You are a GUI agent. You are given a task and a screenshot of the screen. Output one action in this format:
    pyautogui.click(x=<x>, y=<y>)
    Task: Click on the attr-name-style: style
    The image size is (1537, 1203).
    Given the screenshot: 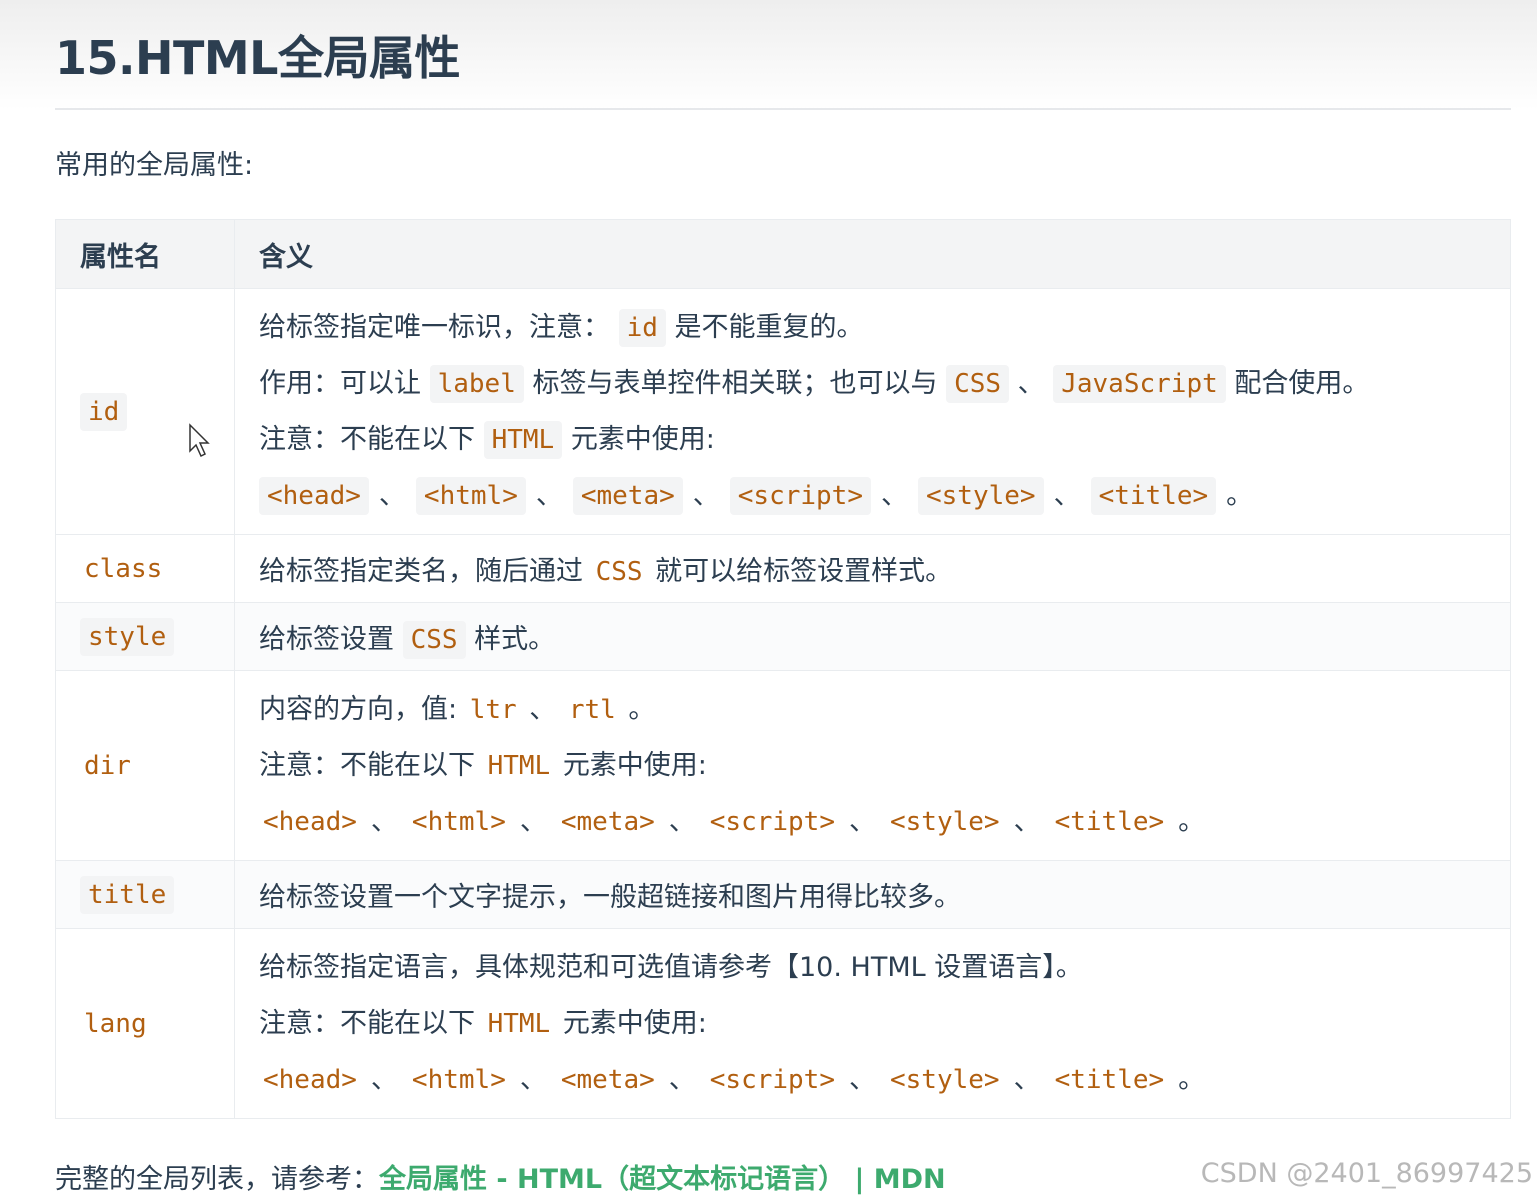 What is the action you would take?
    pyautogui.click(x=127, y=637)
    